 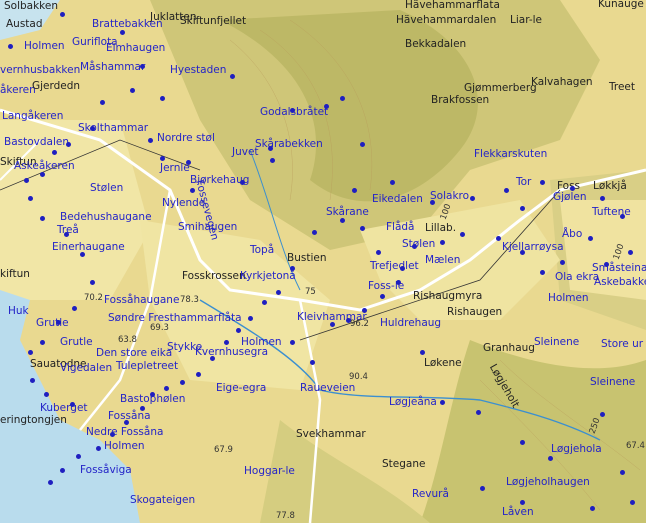 I want to click on place-label-askebakken: Askebakke, so click(x=620, y=282).